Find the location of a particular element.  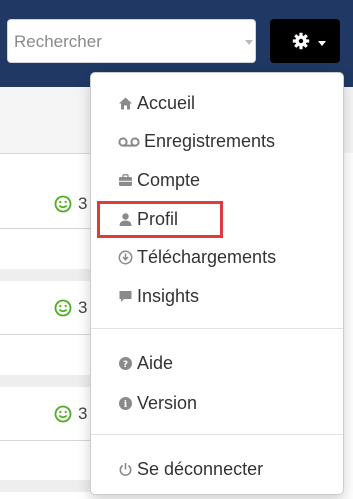

menu-item-label: Téléchargements is located at coordinates (207, 256).